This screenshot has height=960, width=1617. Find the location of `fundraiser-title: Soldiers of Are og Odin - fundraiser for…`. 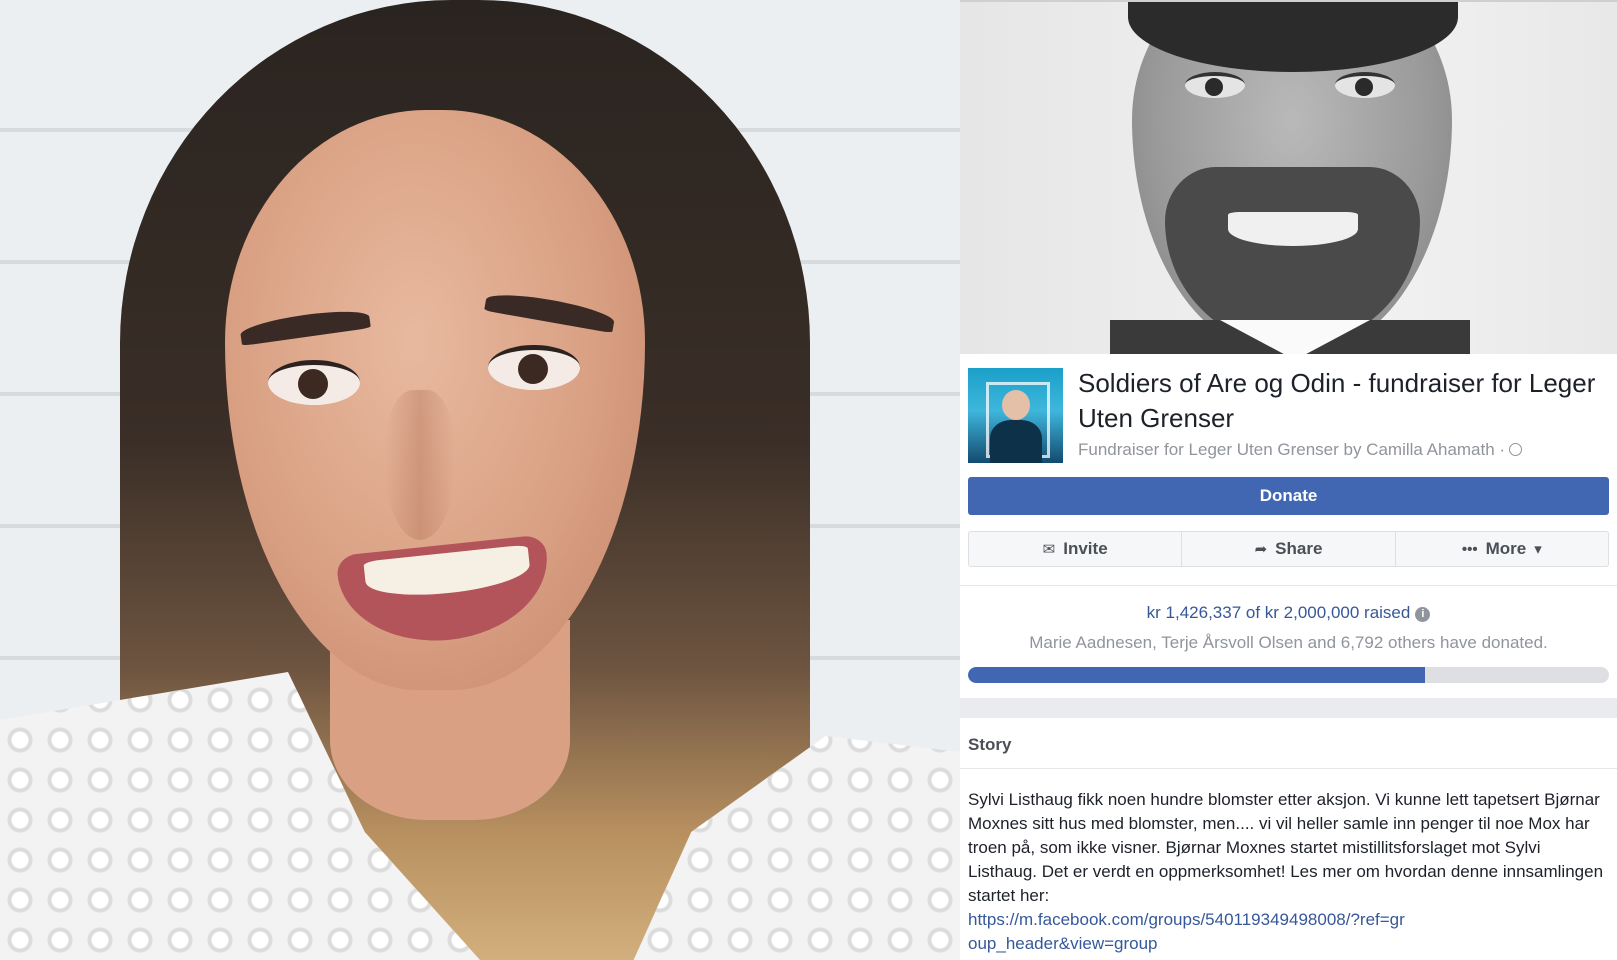

fundraiser-title: Soldiers of Are og Odin - fundraiser for… is located at coordinates (1343, 401).